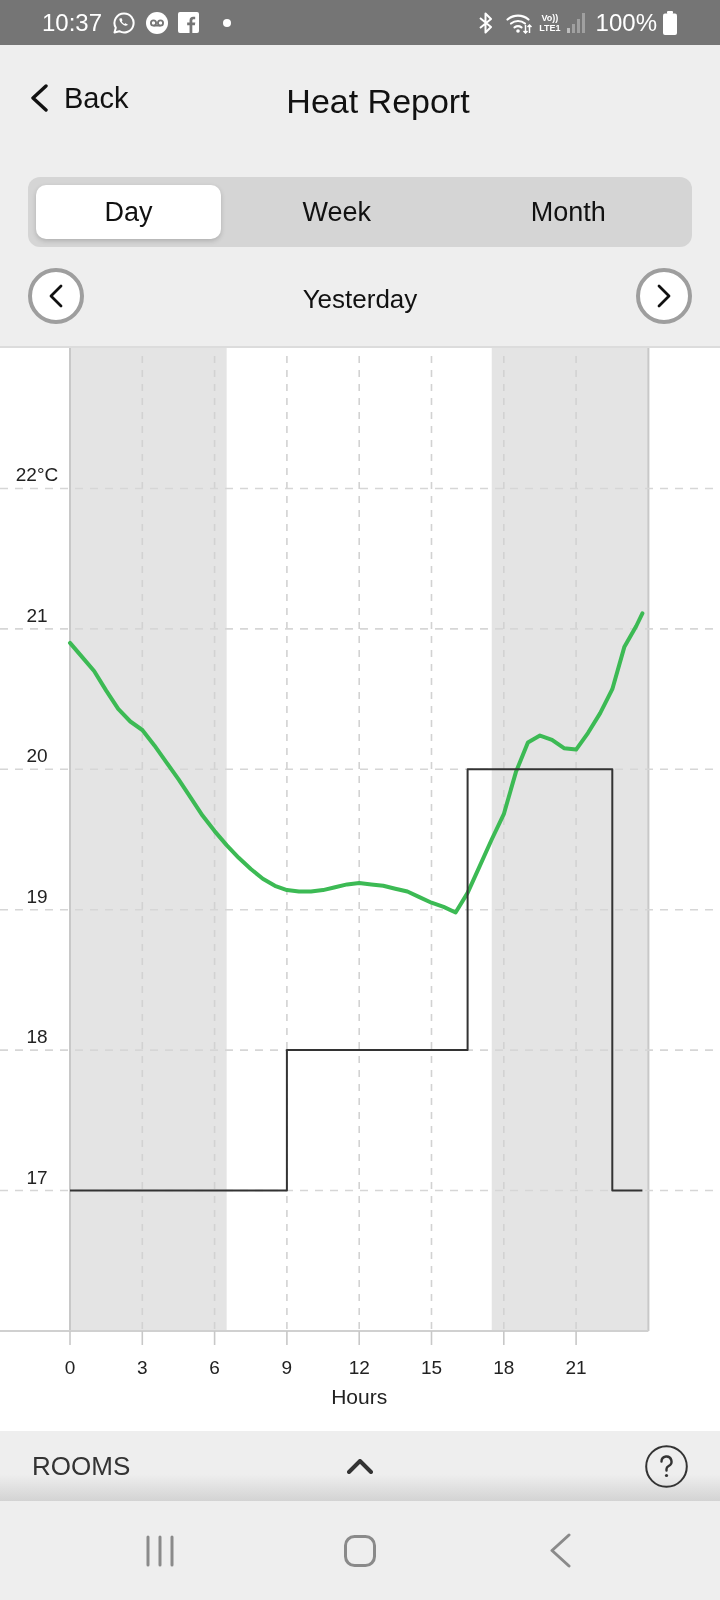  What do you see at coordinates (626, 22) in the screenshot?
I see `battery-percent: 100%` at bounding box center [626, 22].